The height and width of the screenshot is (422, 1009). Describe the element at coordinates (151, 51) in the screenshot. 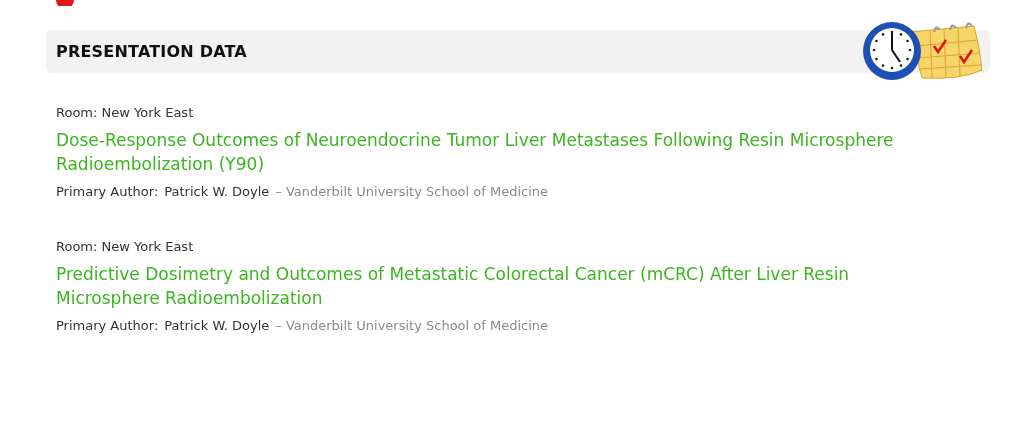

I see `section-title: PRESENTATION DATA` at that location.